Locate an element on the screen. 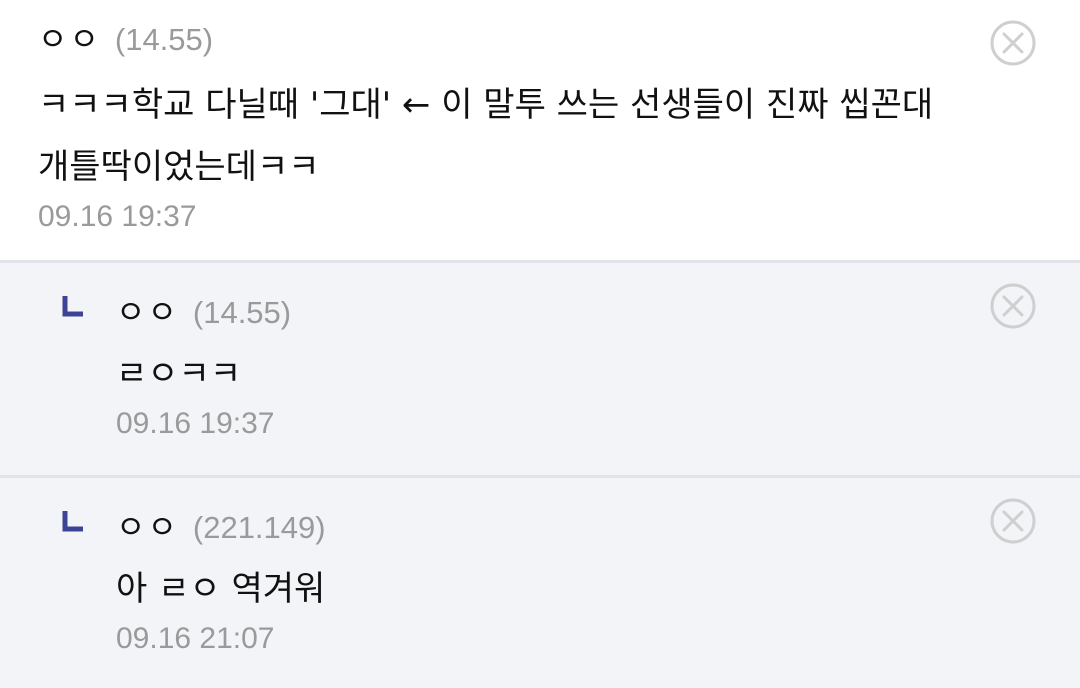 The height and width of the screenshot is (688, 1080). comment-time: 09.16 19:37 is located at coordinates (117, 216).